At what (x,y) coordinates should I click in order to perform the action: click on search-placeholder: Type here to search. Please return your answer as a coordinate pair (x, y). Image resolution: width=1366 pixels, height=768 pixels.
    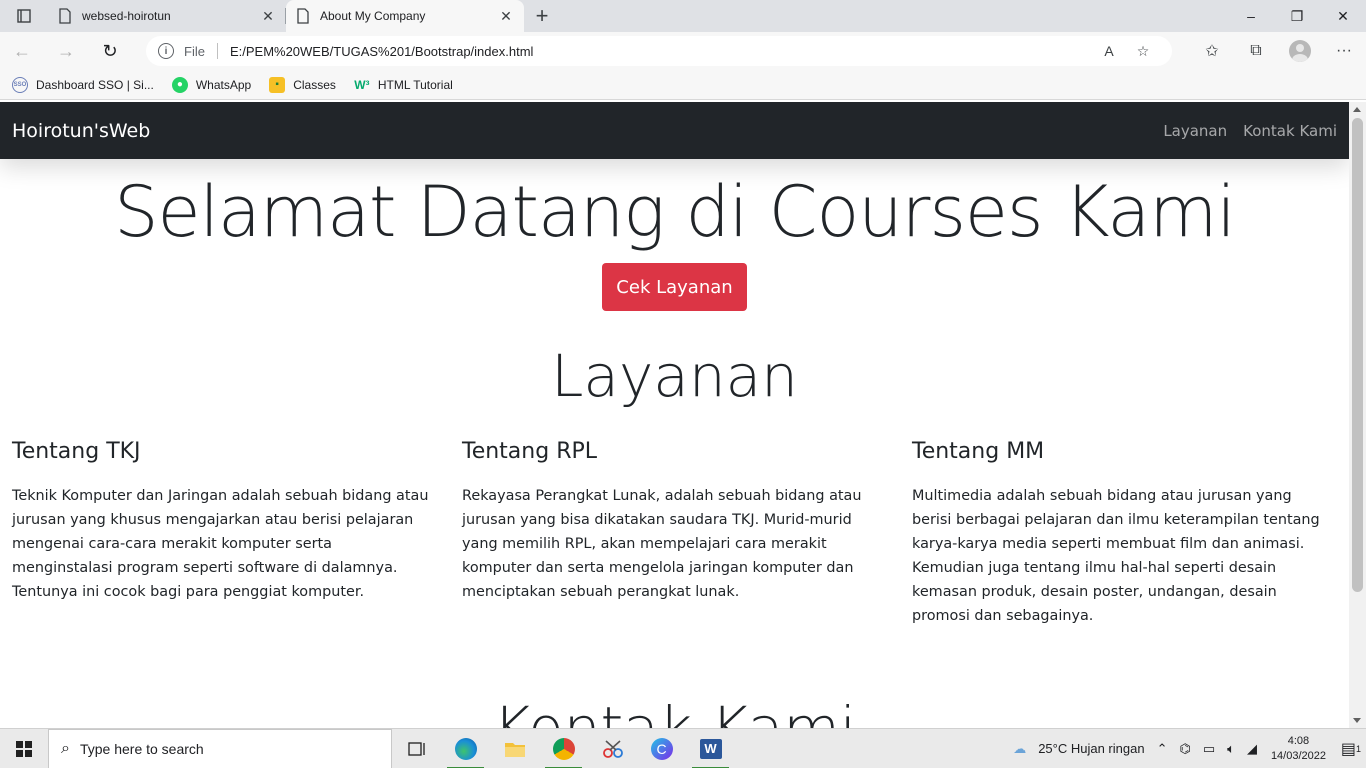
    Looking at the image, I should click on (141, 748).